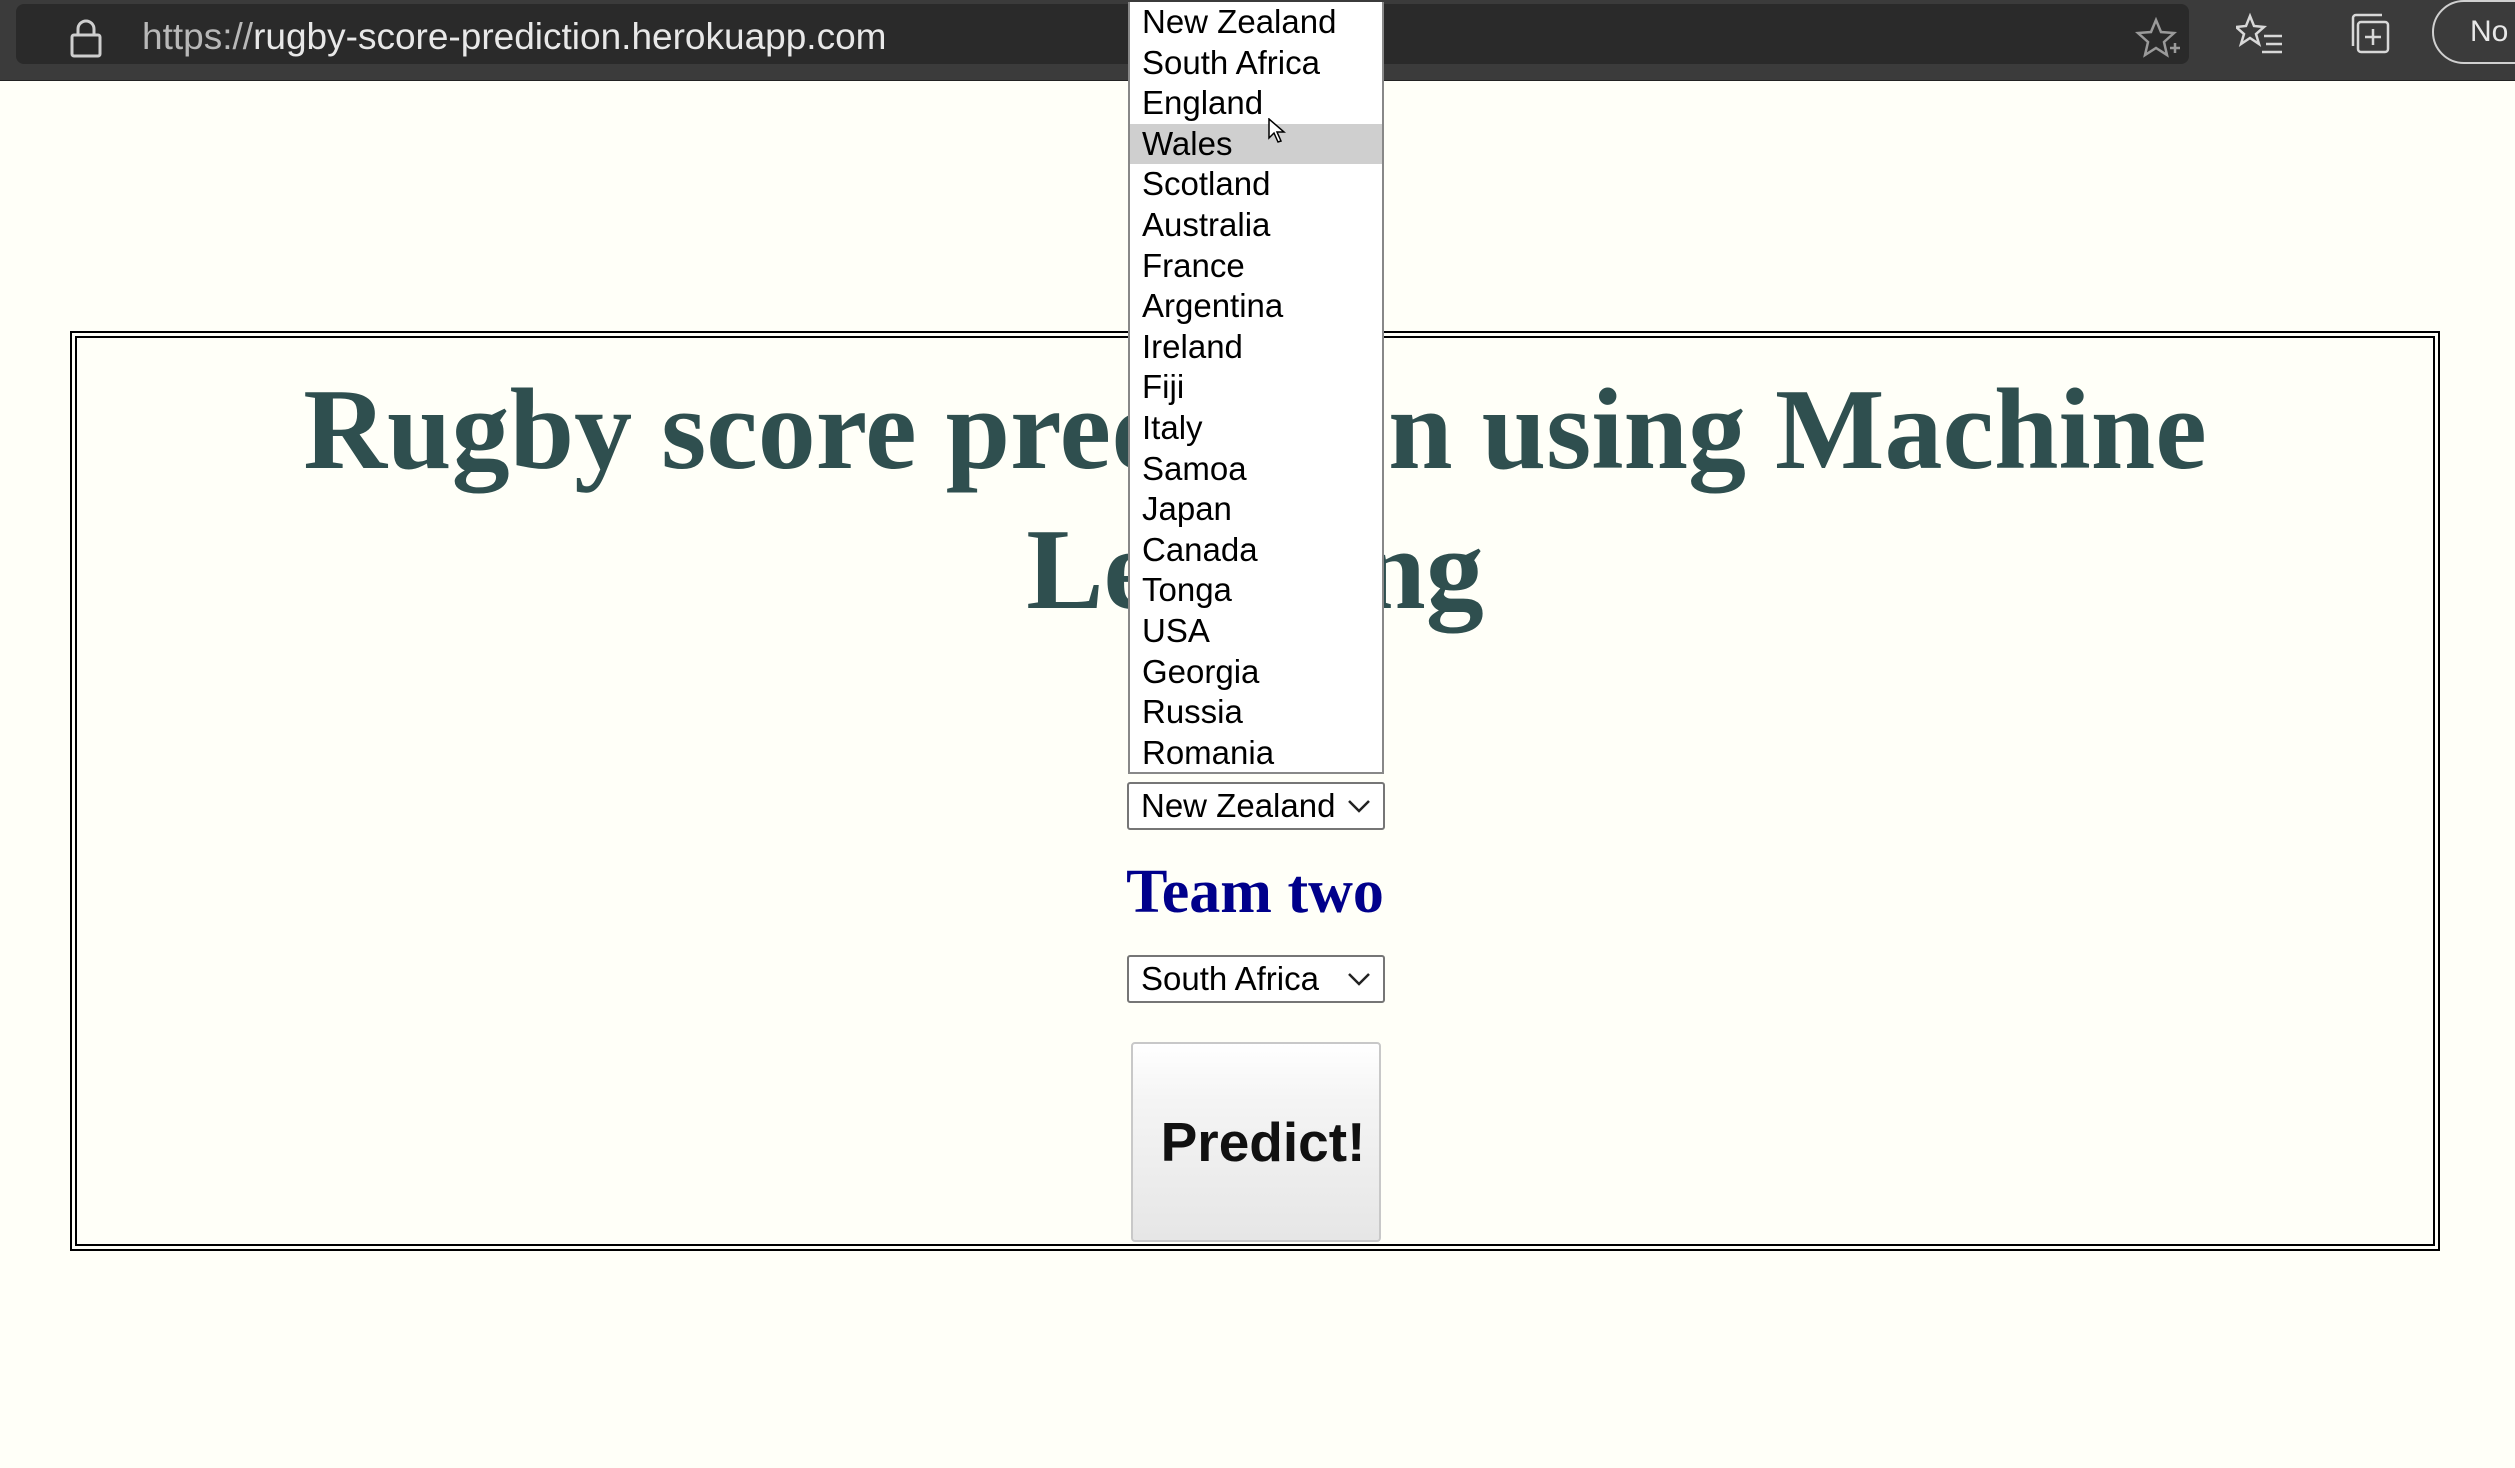 Image resolution: width=2515 pixels, height=1468 pixels. What do you see at coordinates (1256, 225) in the screenshot?
I see `dropdown-option: Australia` at bounding box center [1256, 225].